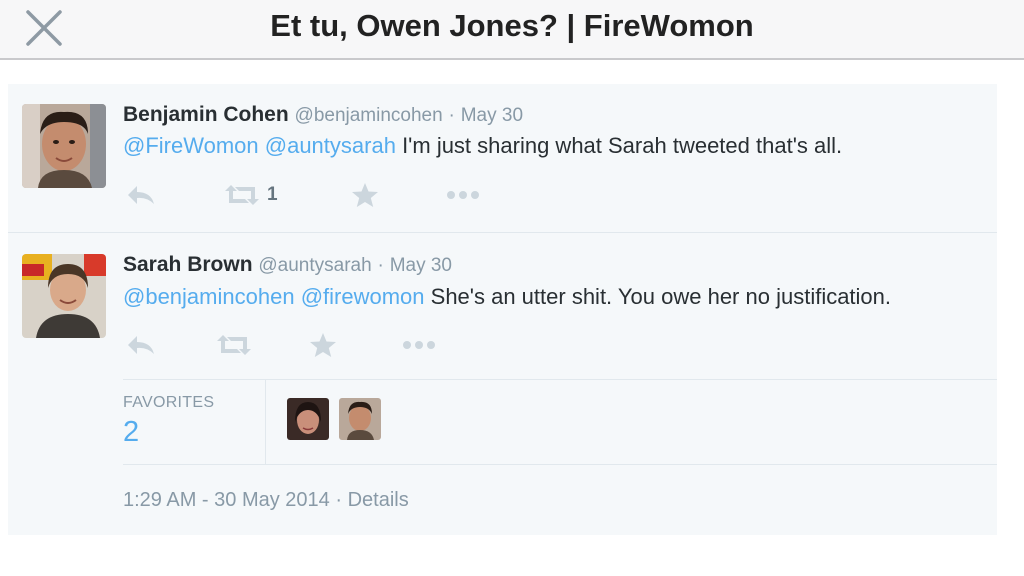  What do you see at coordinates (323, 195) in the screenshot?
I see `tweet-actions: 1` at bounding box center [323, 195].